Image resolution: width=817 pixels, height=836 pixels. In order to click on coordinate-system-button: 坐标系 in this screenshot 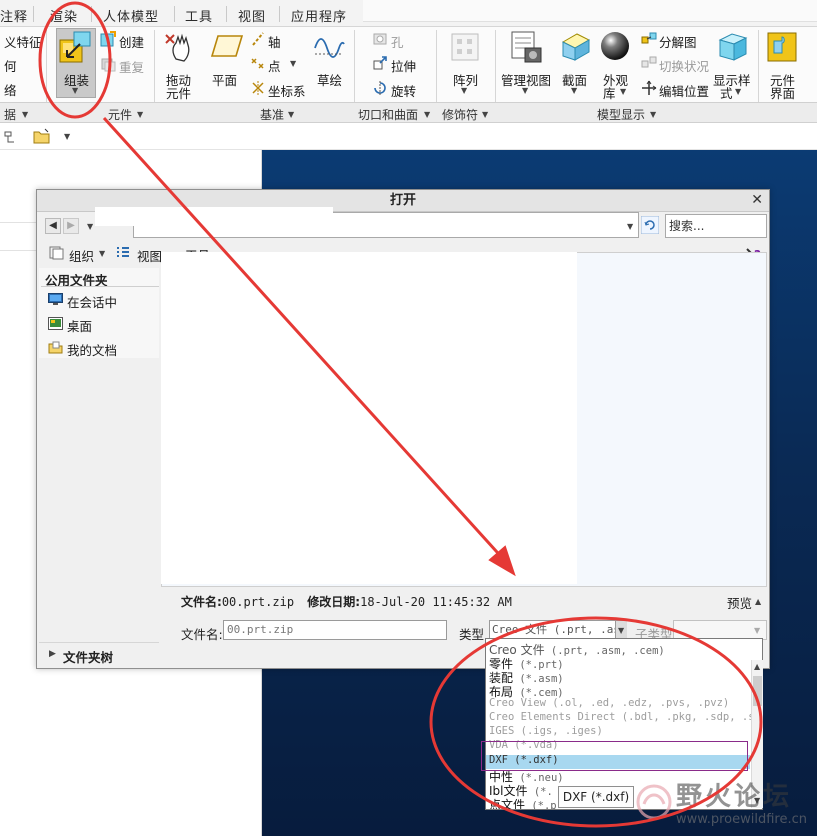, I will do `click(287, 90)`.